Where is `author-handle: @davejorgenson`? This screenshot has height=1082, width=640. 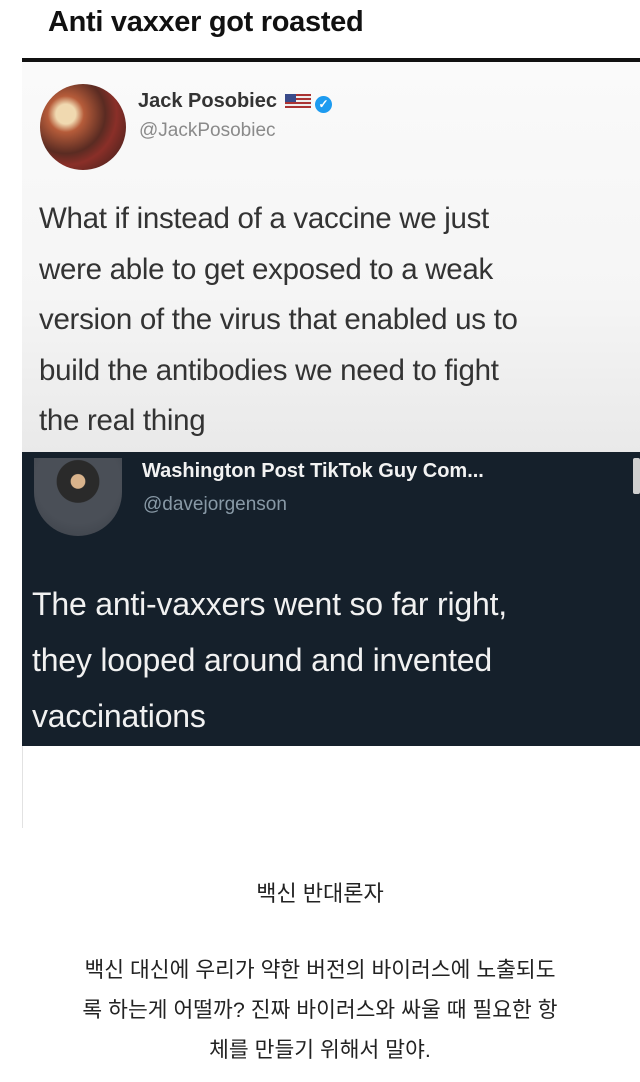 author-handle: @davejorgenson is located at coordinates (215, 504).